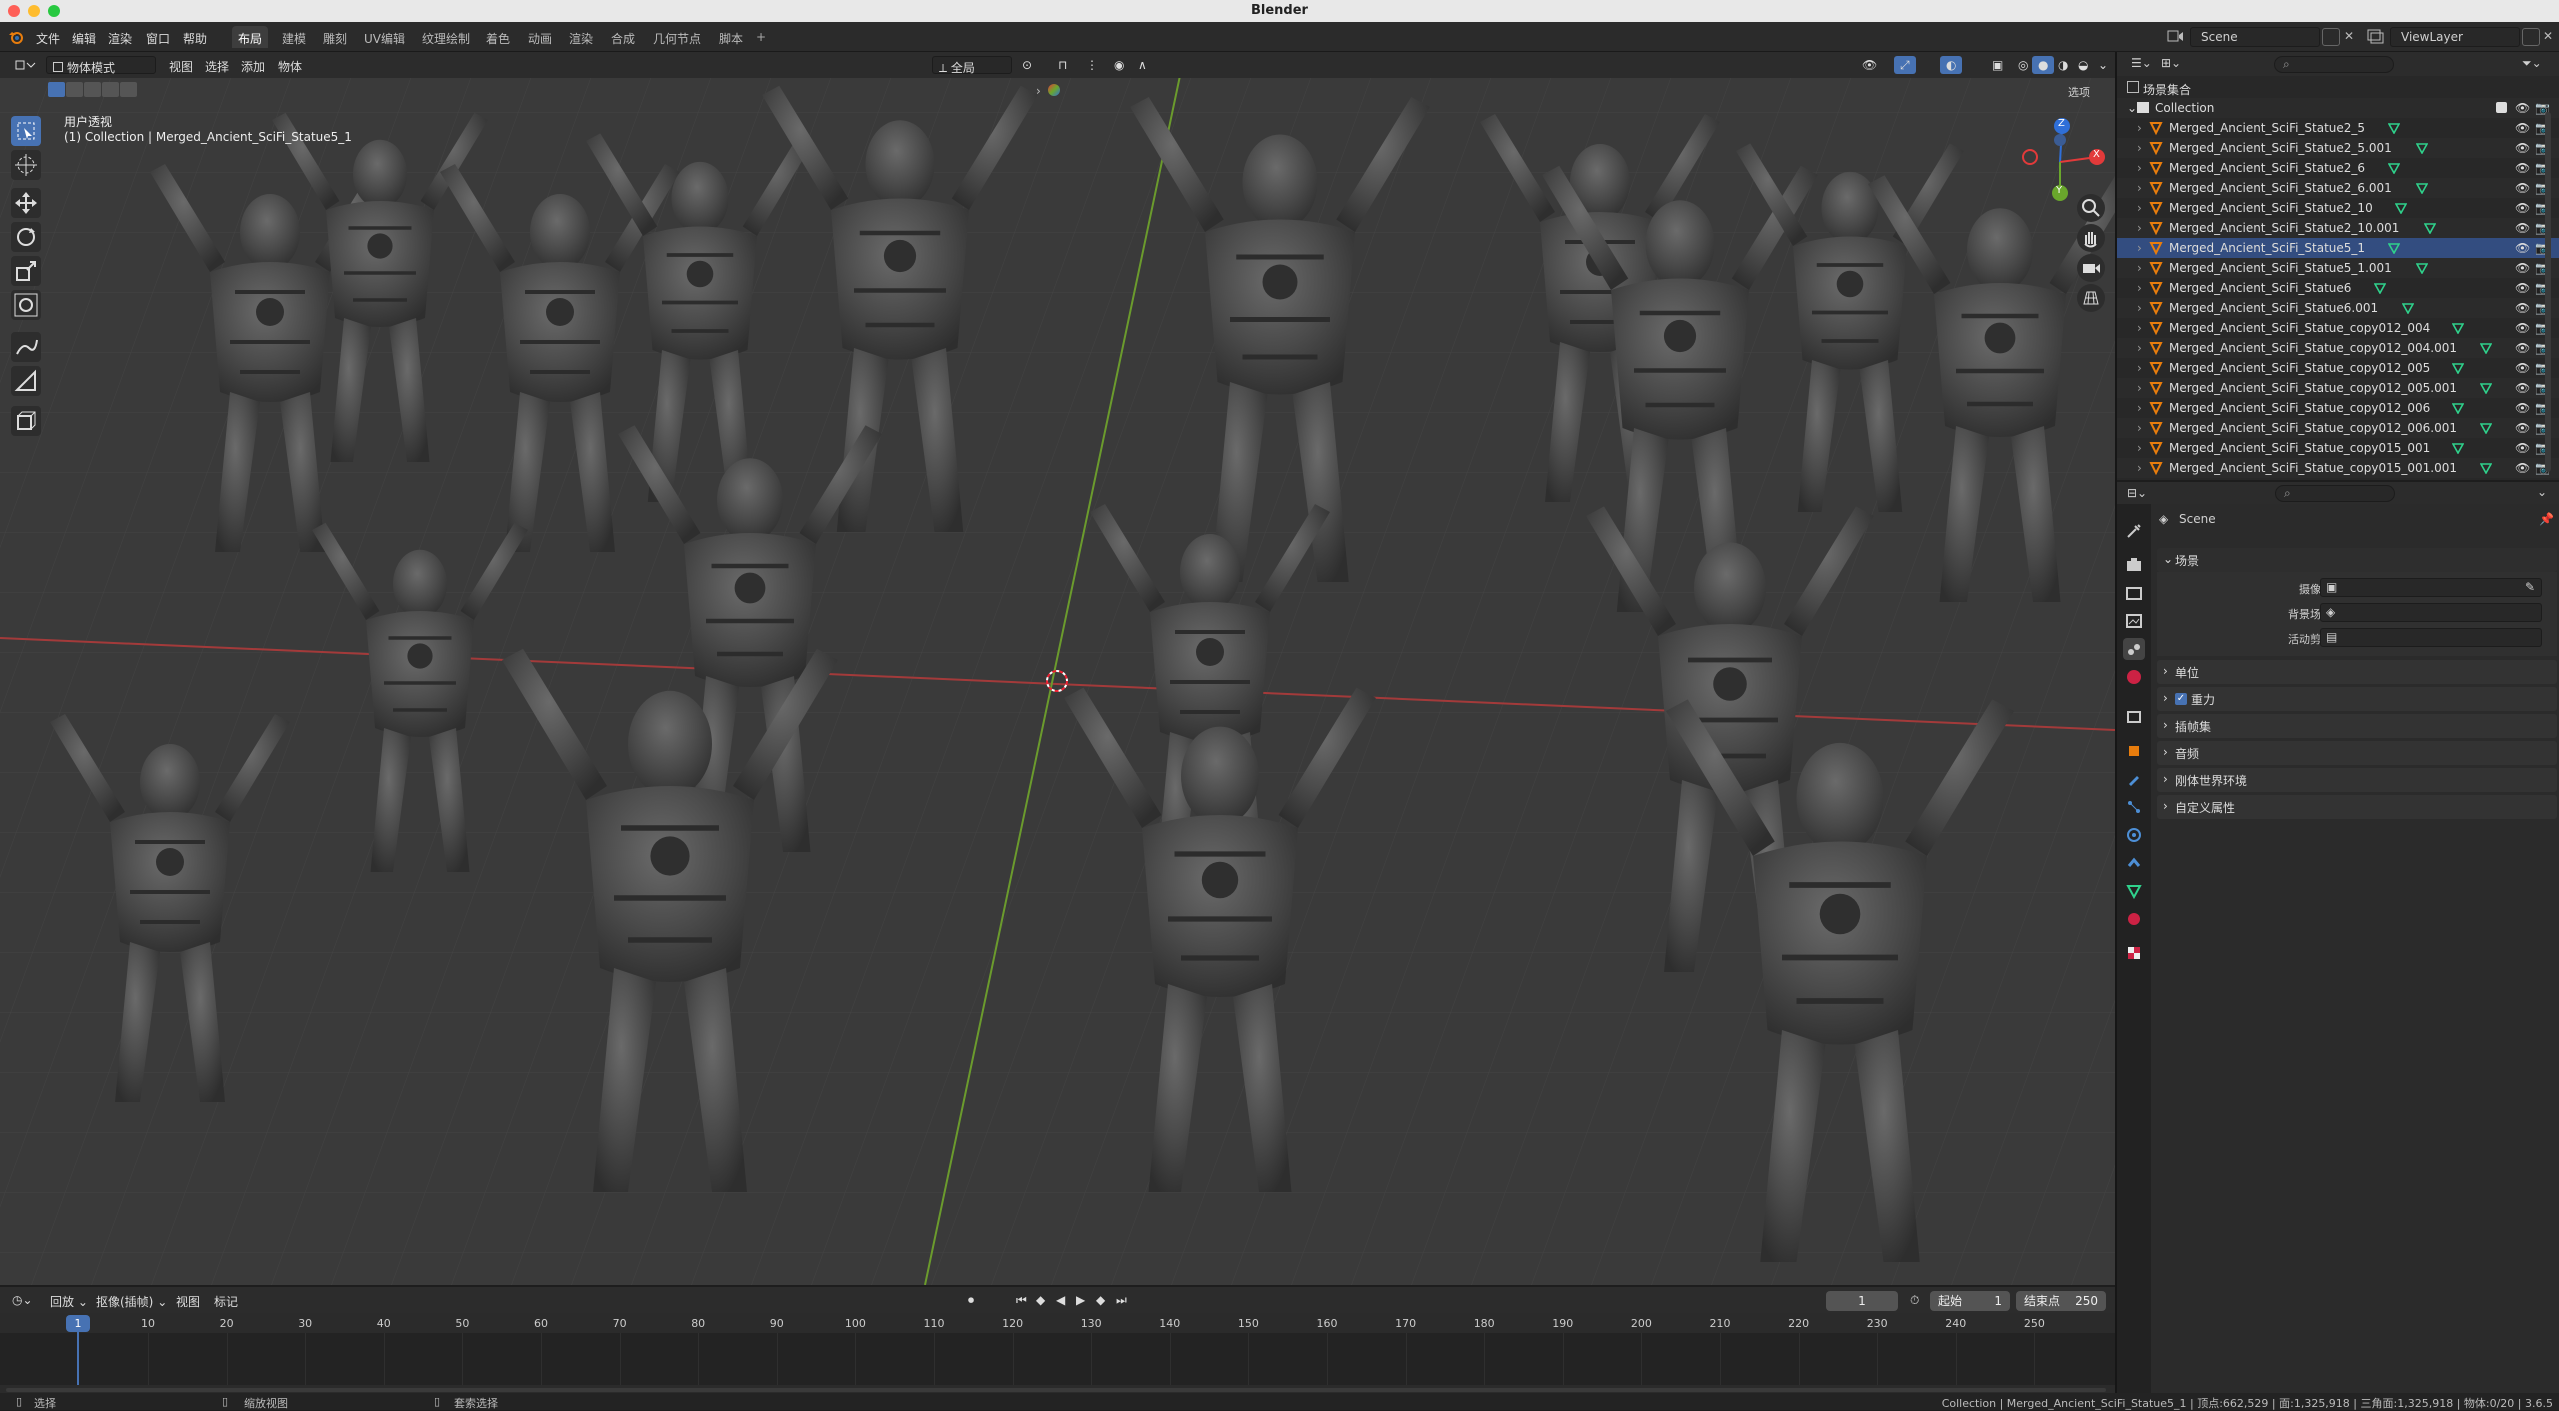  What do you see at coordinates (181, 65) in the screenshot?
I see `menu-view: 视图` at bounding box center [181, 65].